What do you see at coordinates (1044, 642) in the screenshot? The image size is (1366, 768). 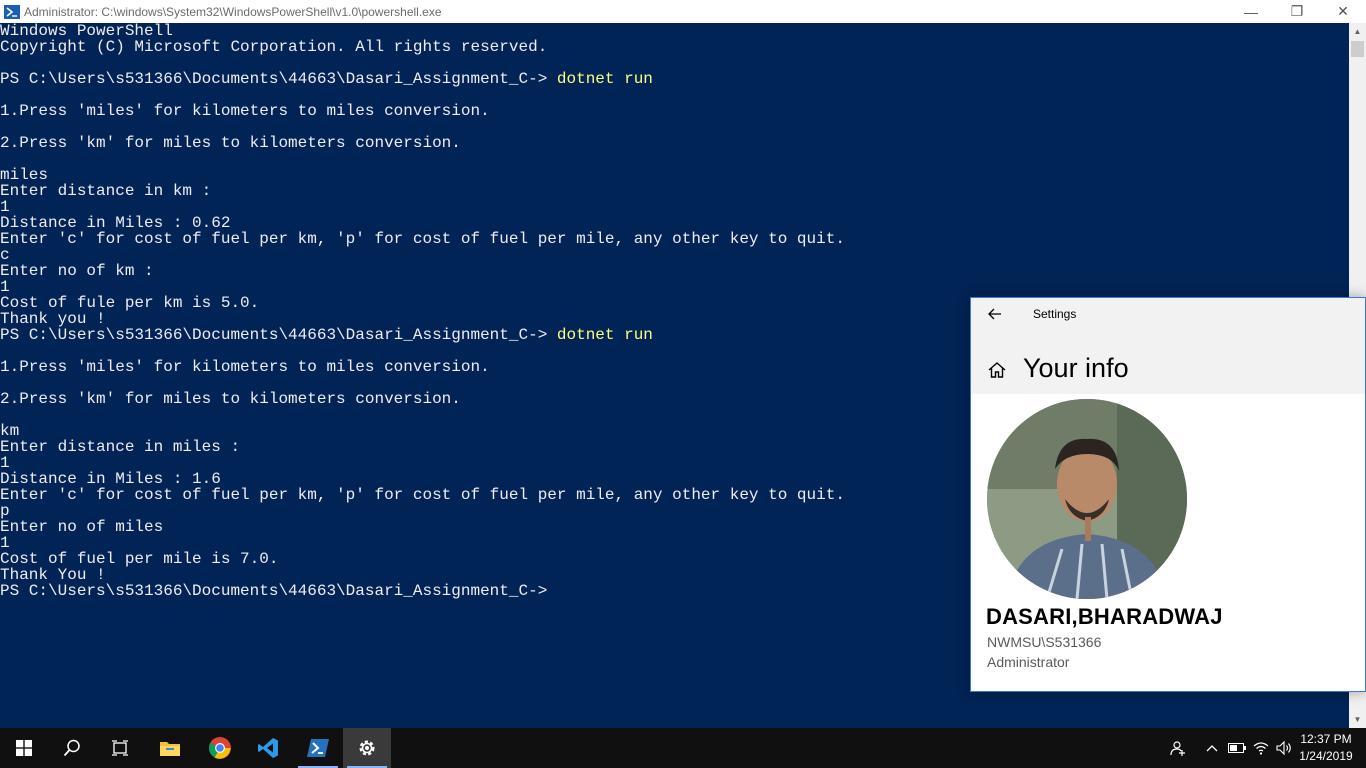 I see `user-account: NWMSU\S531366` at bounding box center [1044, 642].